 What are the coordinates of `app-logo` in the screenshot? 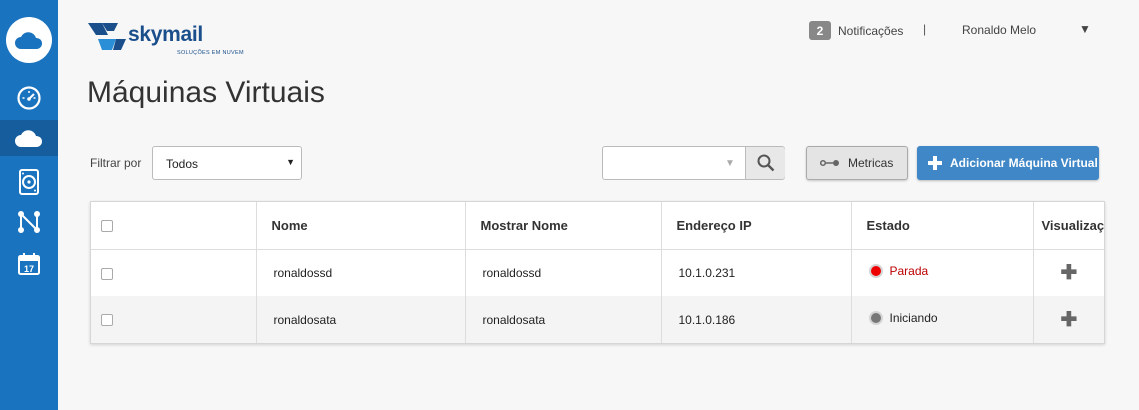 It's located at (29, 40).